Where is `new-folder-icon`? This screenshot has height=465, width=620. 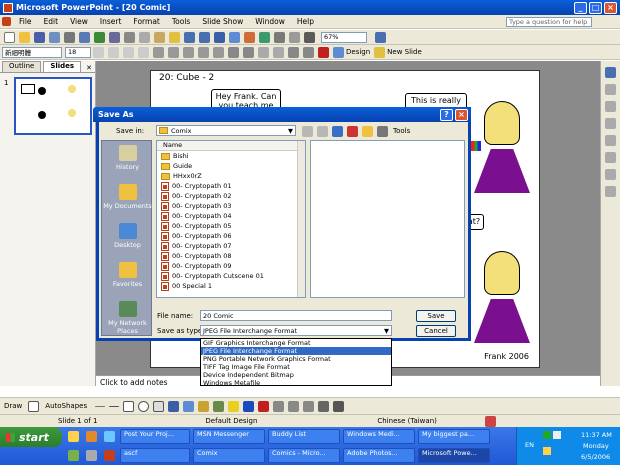
new-folder-icon is located at coordinates (367, 131).